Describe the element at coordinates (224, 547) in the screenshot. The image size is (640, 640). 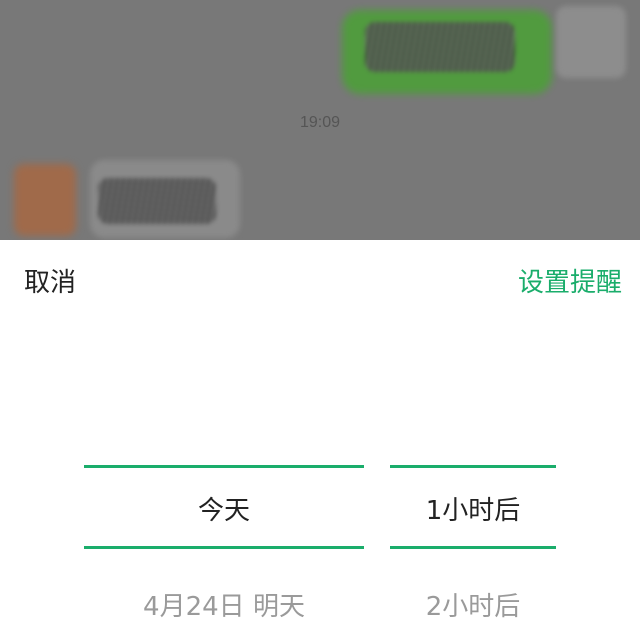
I see `date-selection-line-bottom` at that location.